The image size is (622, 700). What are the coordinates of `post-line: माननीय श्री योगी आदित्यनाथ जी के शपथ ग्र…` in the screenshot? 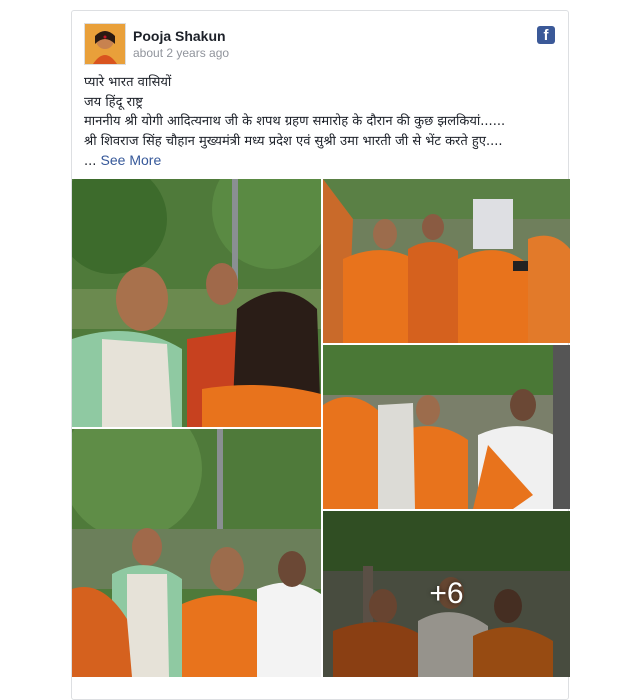 It's located at (295, 121).